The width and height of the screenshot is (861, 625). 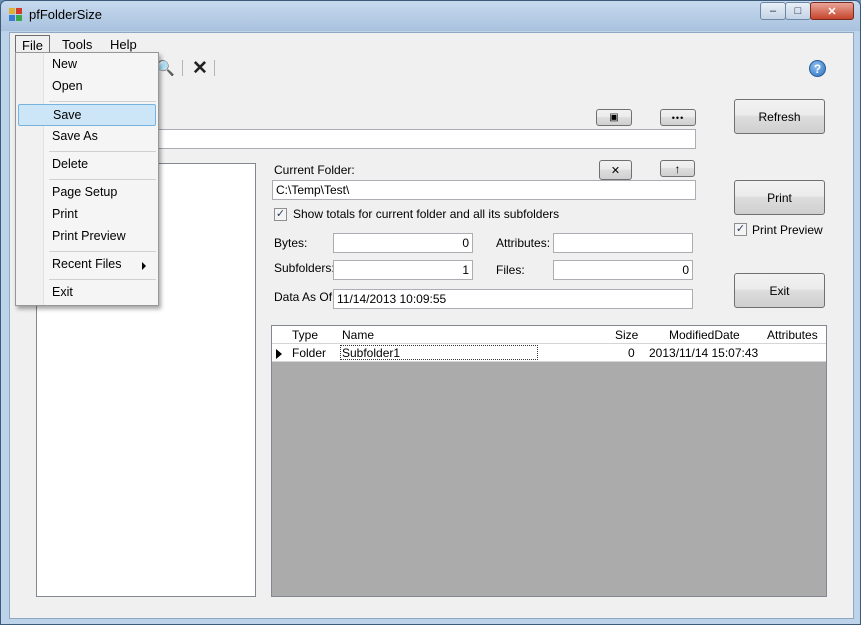 What do you see at coordinates (677, 168) in the screenshot?
I see `up-folder-button: ↑` at bounding box center [677, 168].